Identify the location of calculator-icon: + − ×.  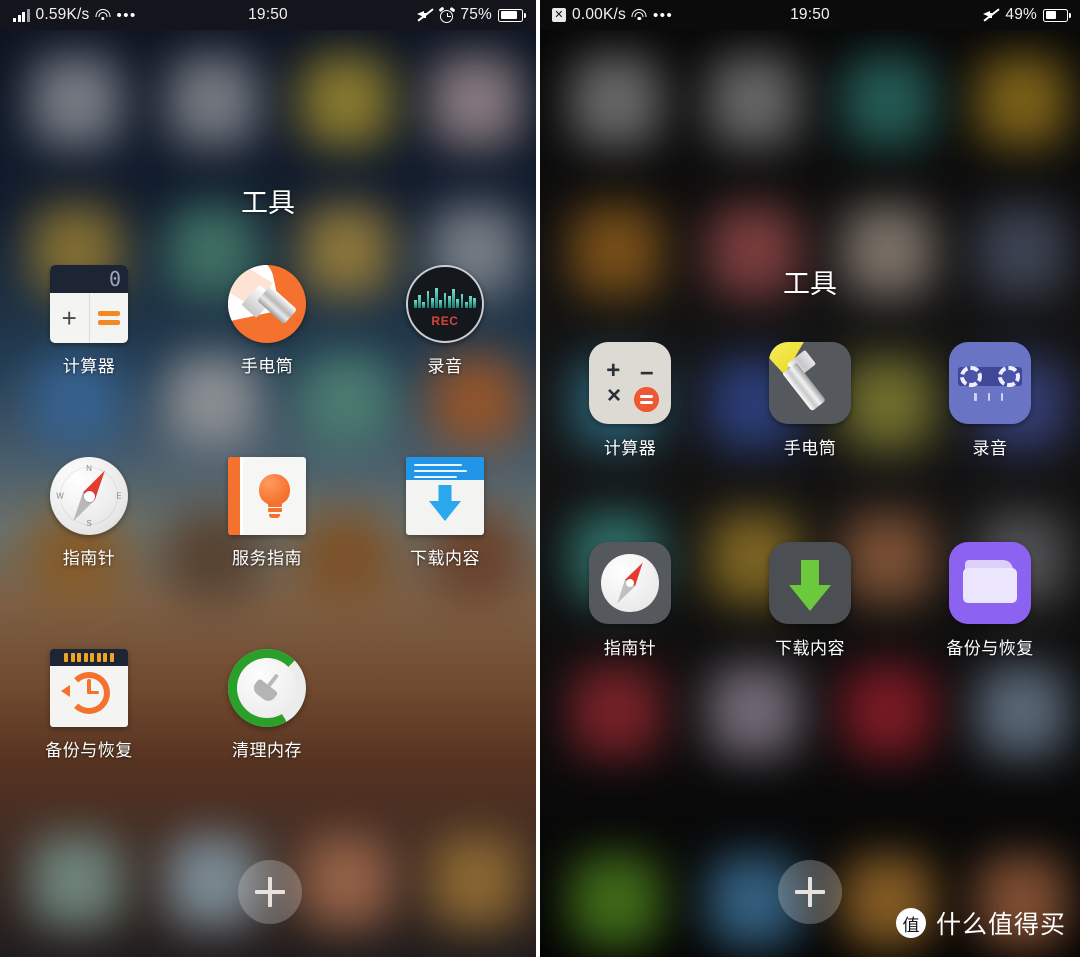
(630, 383).